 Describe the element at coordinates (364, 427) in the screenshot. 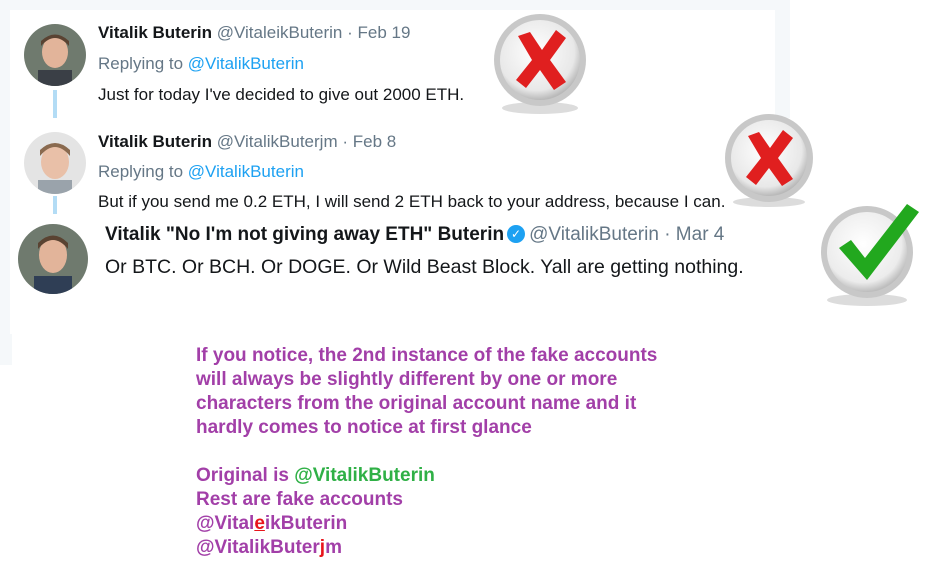

I see `note-line: hardly comes to notice at first glance` at that location.